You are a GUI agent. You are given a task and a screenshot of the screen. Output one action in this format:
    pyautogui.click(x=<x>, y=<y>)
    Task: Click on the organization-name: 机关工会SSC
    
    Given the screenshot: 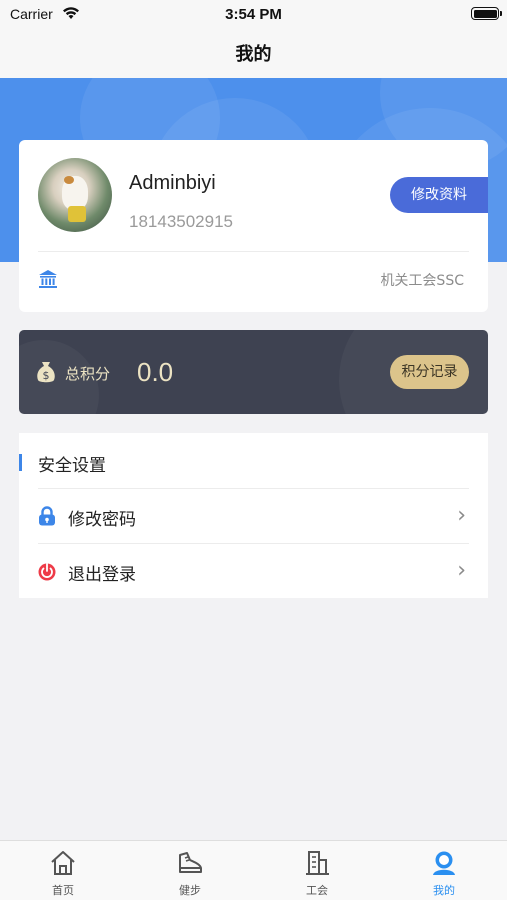 What is the action you would take?
    pyautogui.click(x=422, y=281)
    